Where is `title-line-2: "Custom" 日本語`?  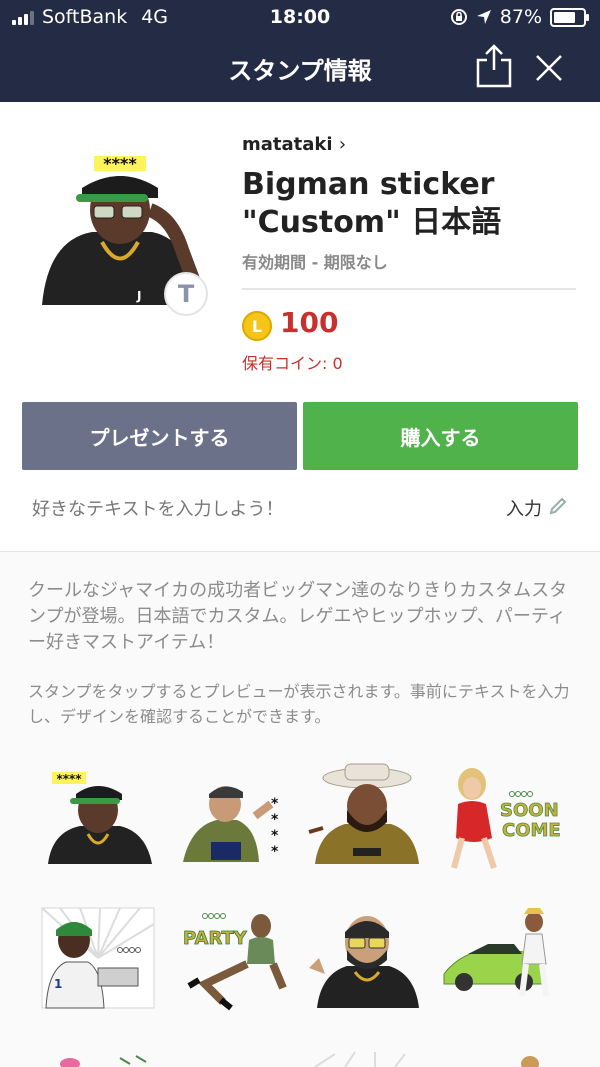 title-line-2: "Custom" 日本語 is located at coordinates (372, 222).